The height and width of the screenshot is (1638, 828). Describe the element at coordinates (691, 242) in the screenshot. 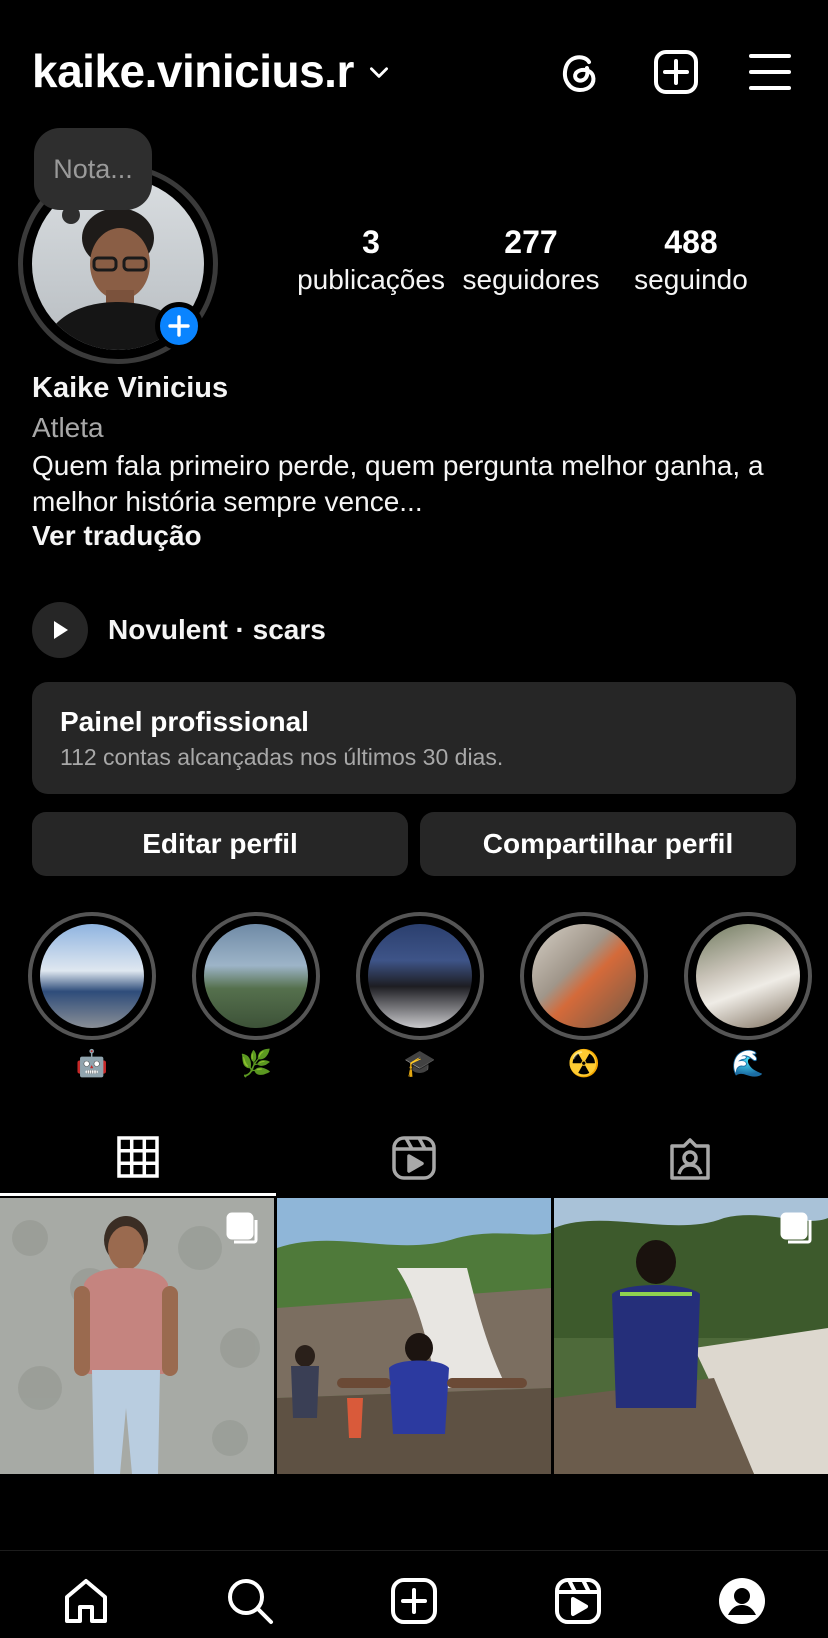

I see `stat-value: 488` at that location.